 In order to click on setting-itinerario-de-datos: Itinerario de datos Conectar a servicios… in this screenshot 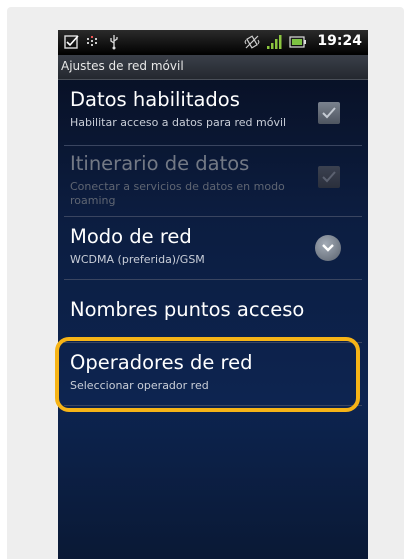, I will do `click(213, 181)`.